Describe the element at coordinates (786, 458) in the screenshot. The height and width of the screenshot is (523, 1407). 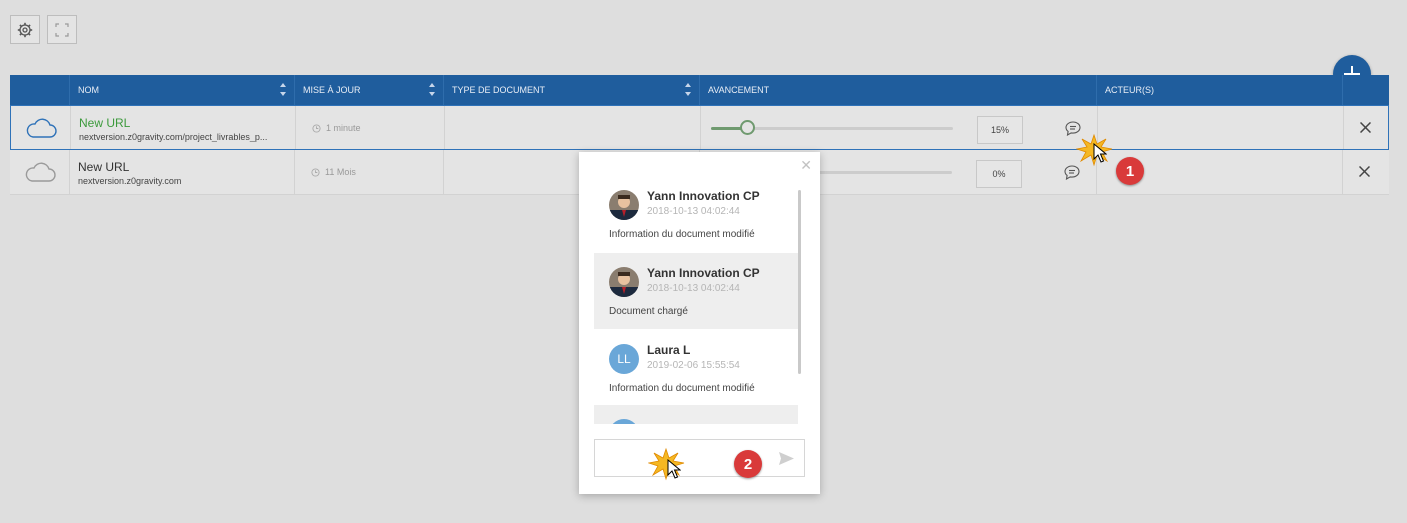
I see `send-icon` at that location.